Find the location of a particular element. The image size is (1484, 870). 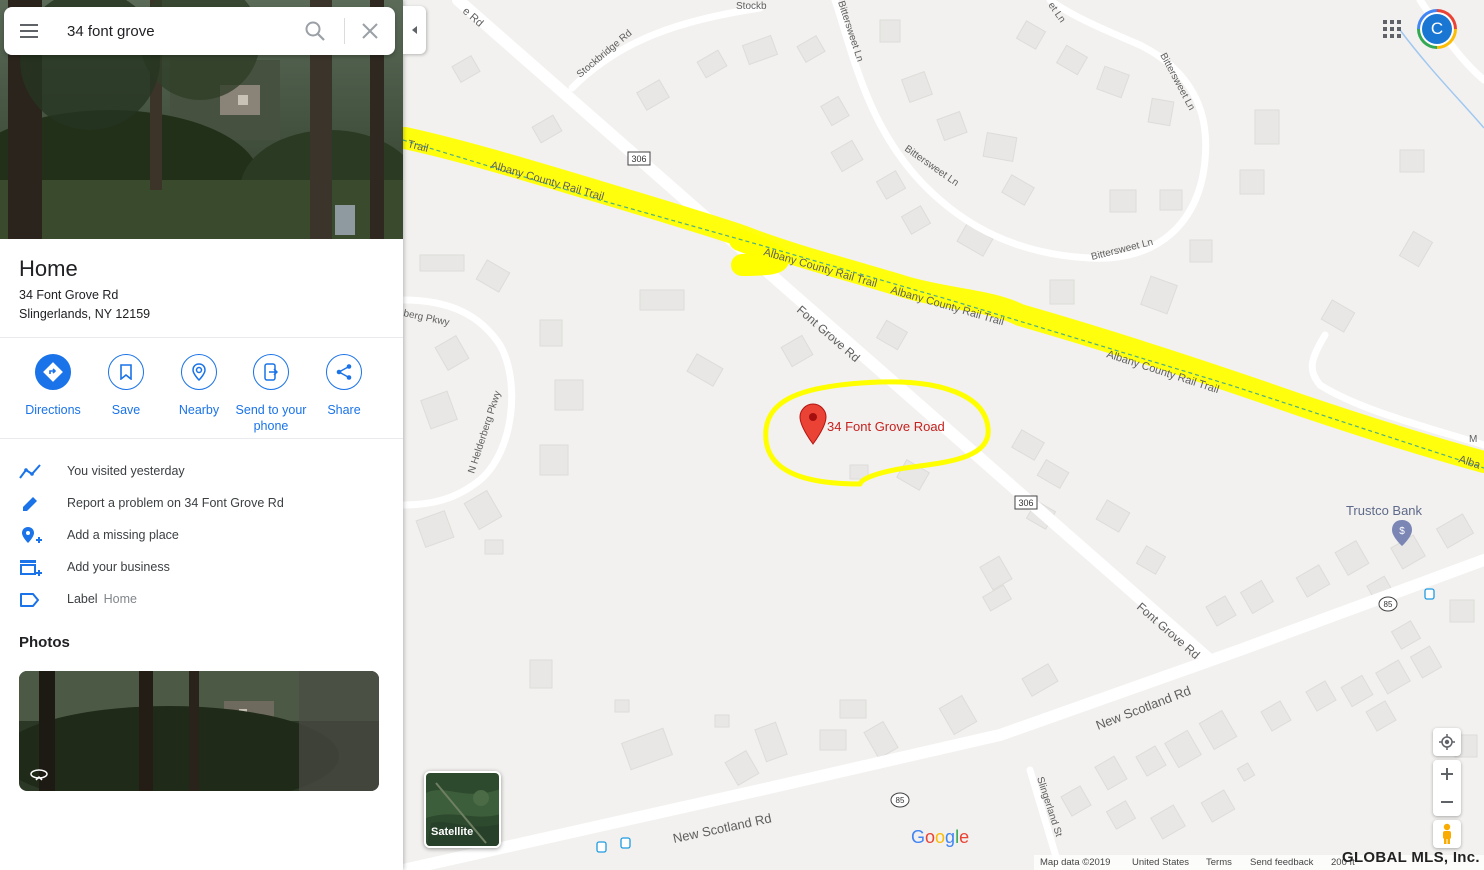

apps-grid-icon is located at coordinates (1392, 29).